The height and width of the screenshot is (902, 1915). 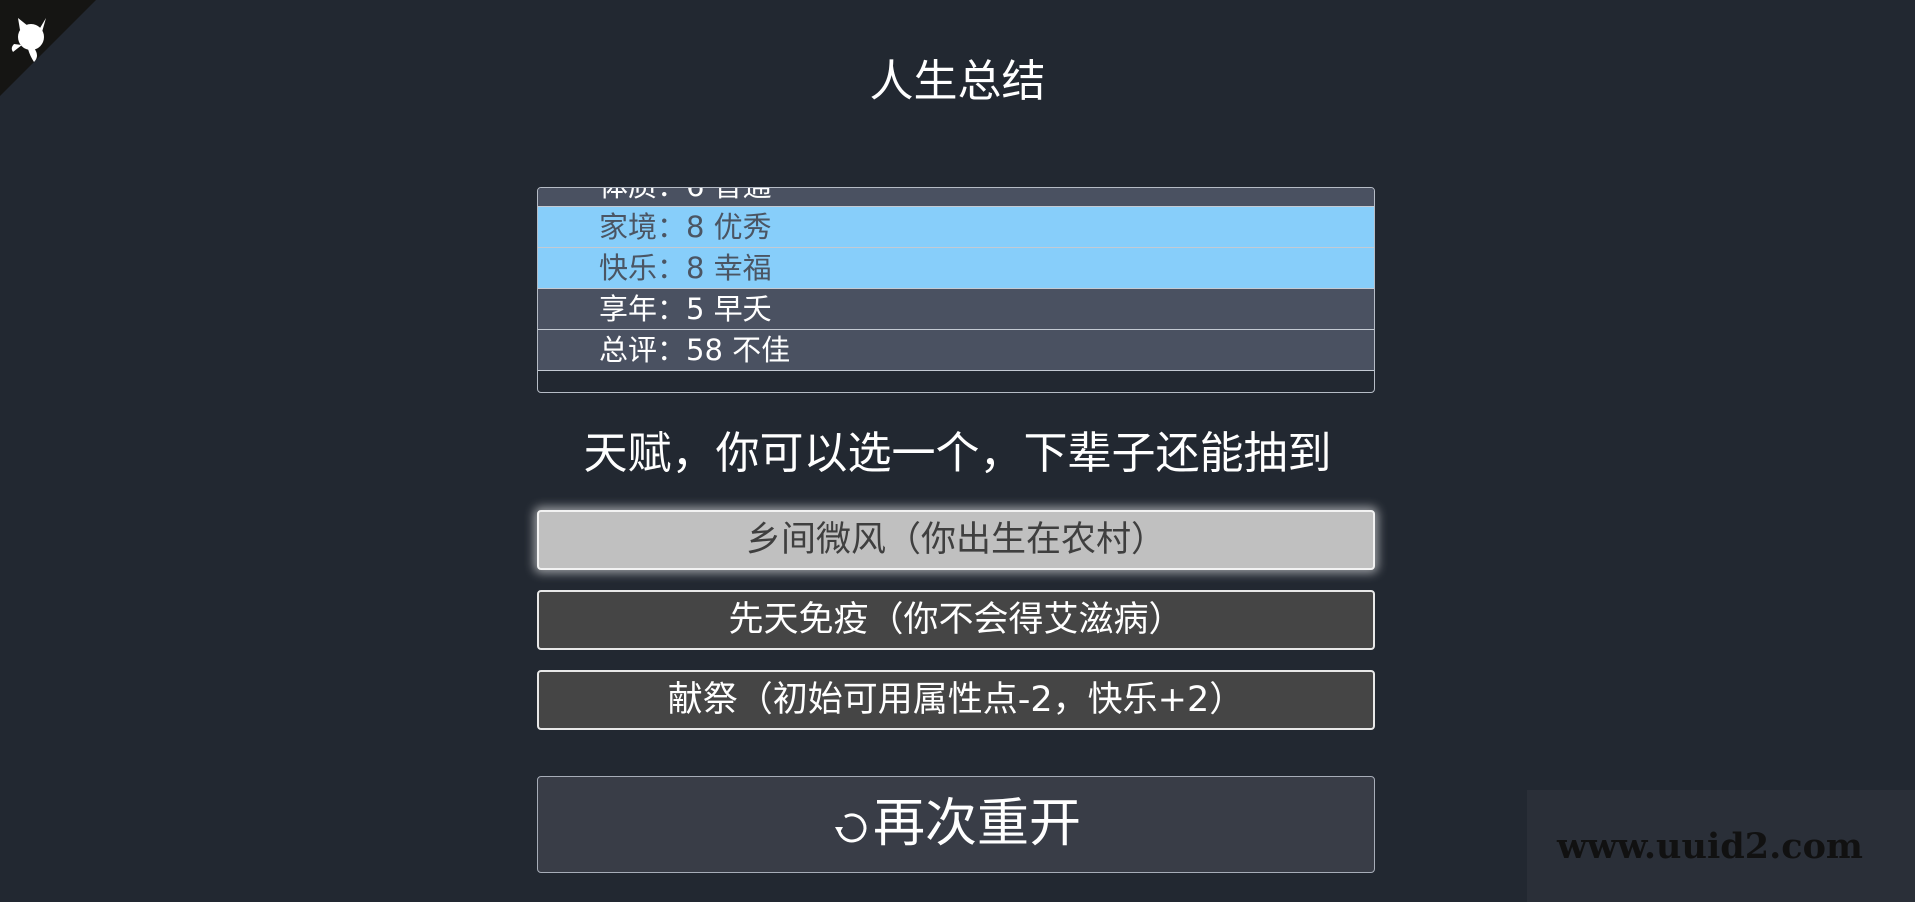 I want to click on summary-row-overall: 总评：58 不佳, so click(x=956, y=350).